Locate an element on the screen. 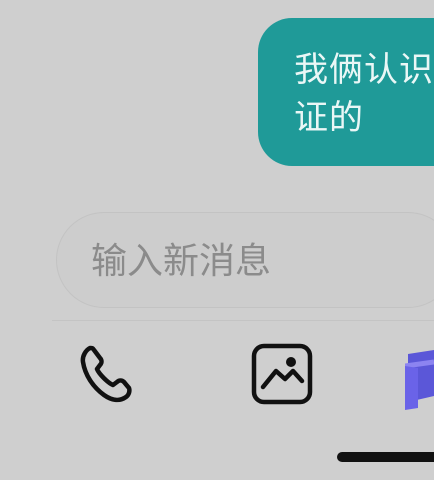 The width and height of the screenshot is (434, 480). image-icon is located at coordinates (282, 374).